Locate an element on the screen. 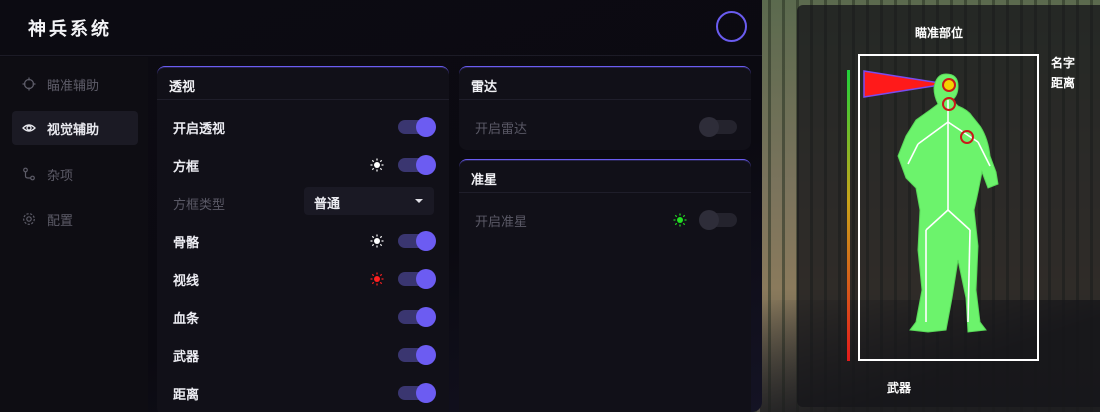 The image size is (1100, 412). radar-card-title: 雷达 is located at coordinates (605, 83).